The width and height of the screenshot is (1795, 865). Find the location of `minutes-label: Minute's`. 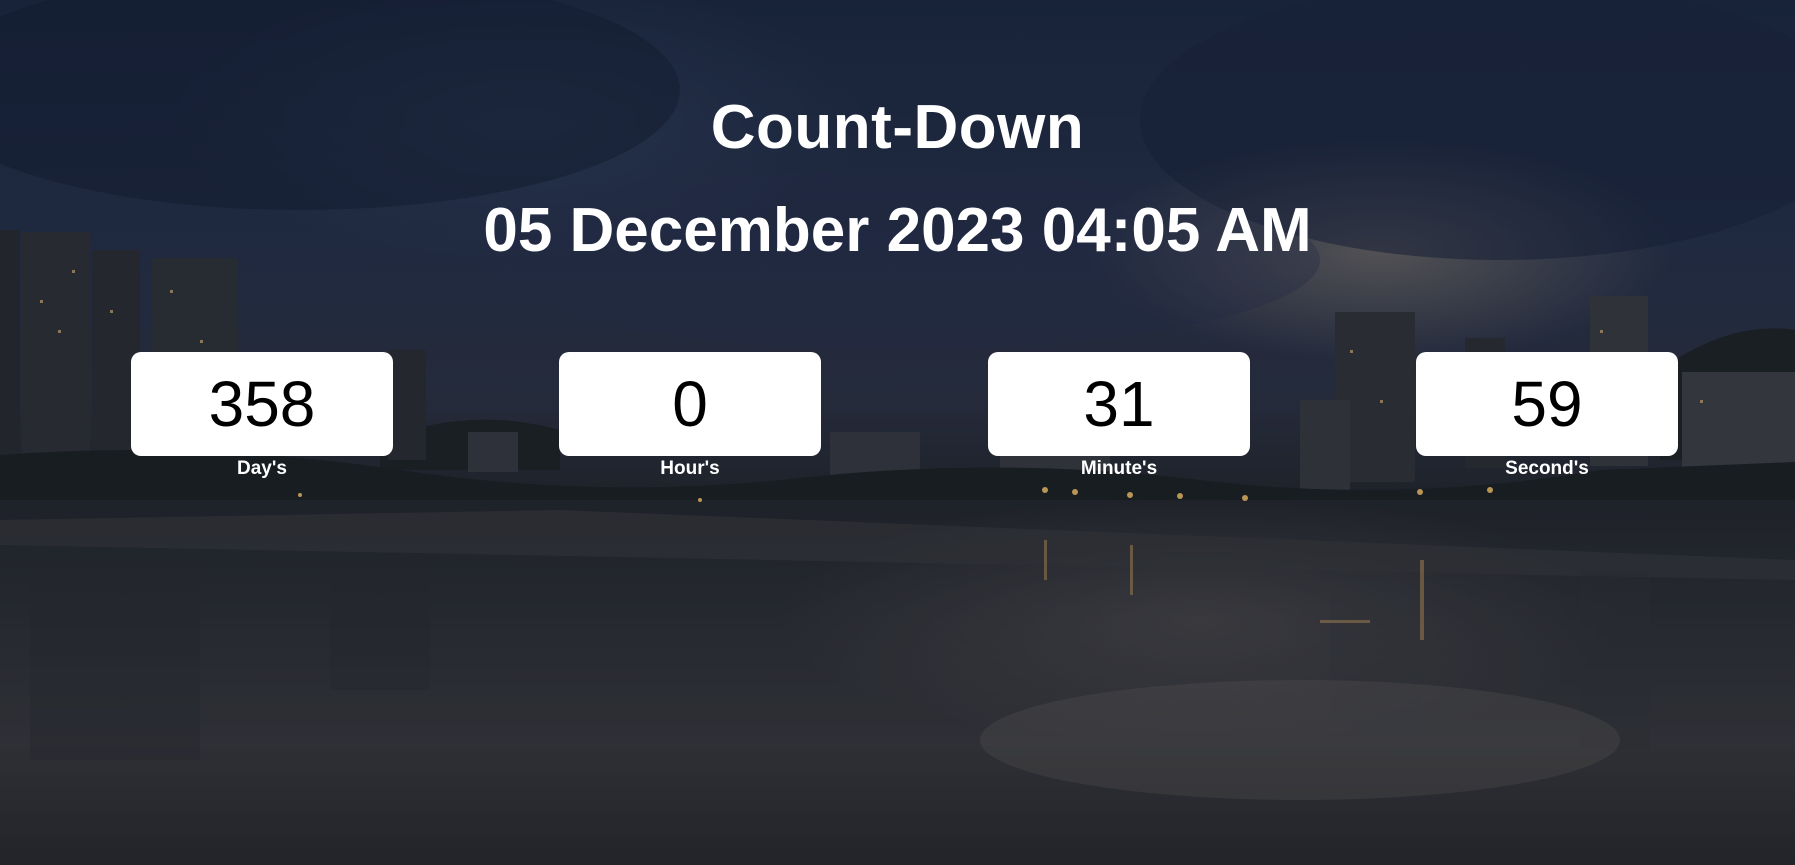

minutes-label: Minute's is located at coordinates (1119, 468).